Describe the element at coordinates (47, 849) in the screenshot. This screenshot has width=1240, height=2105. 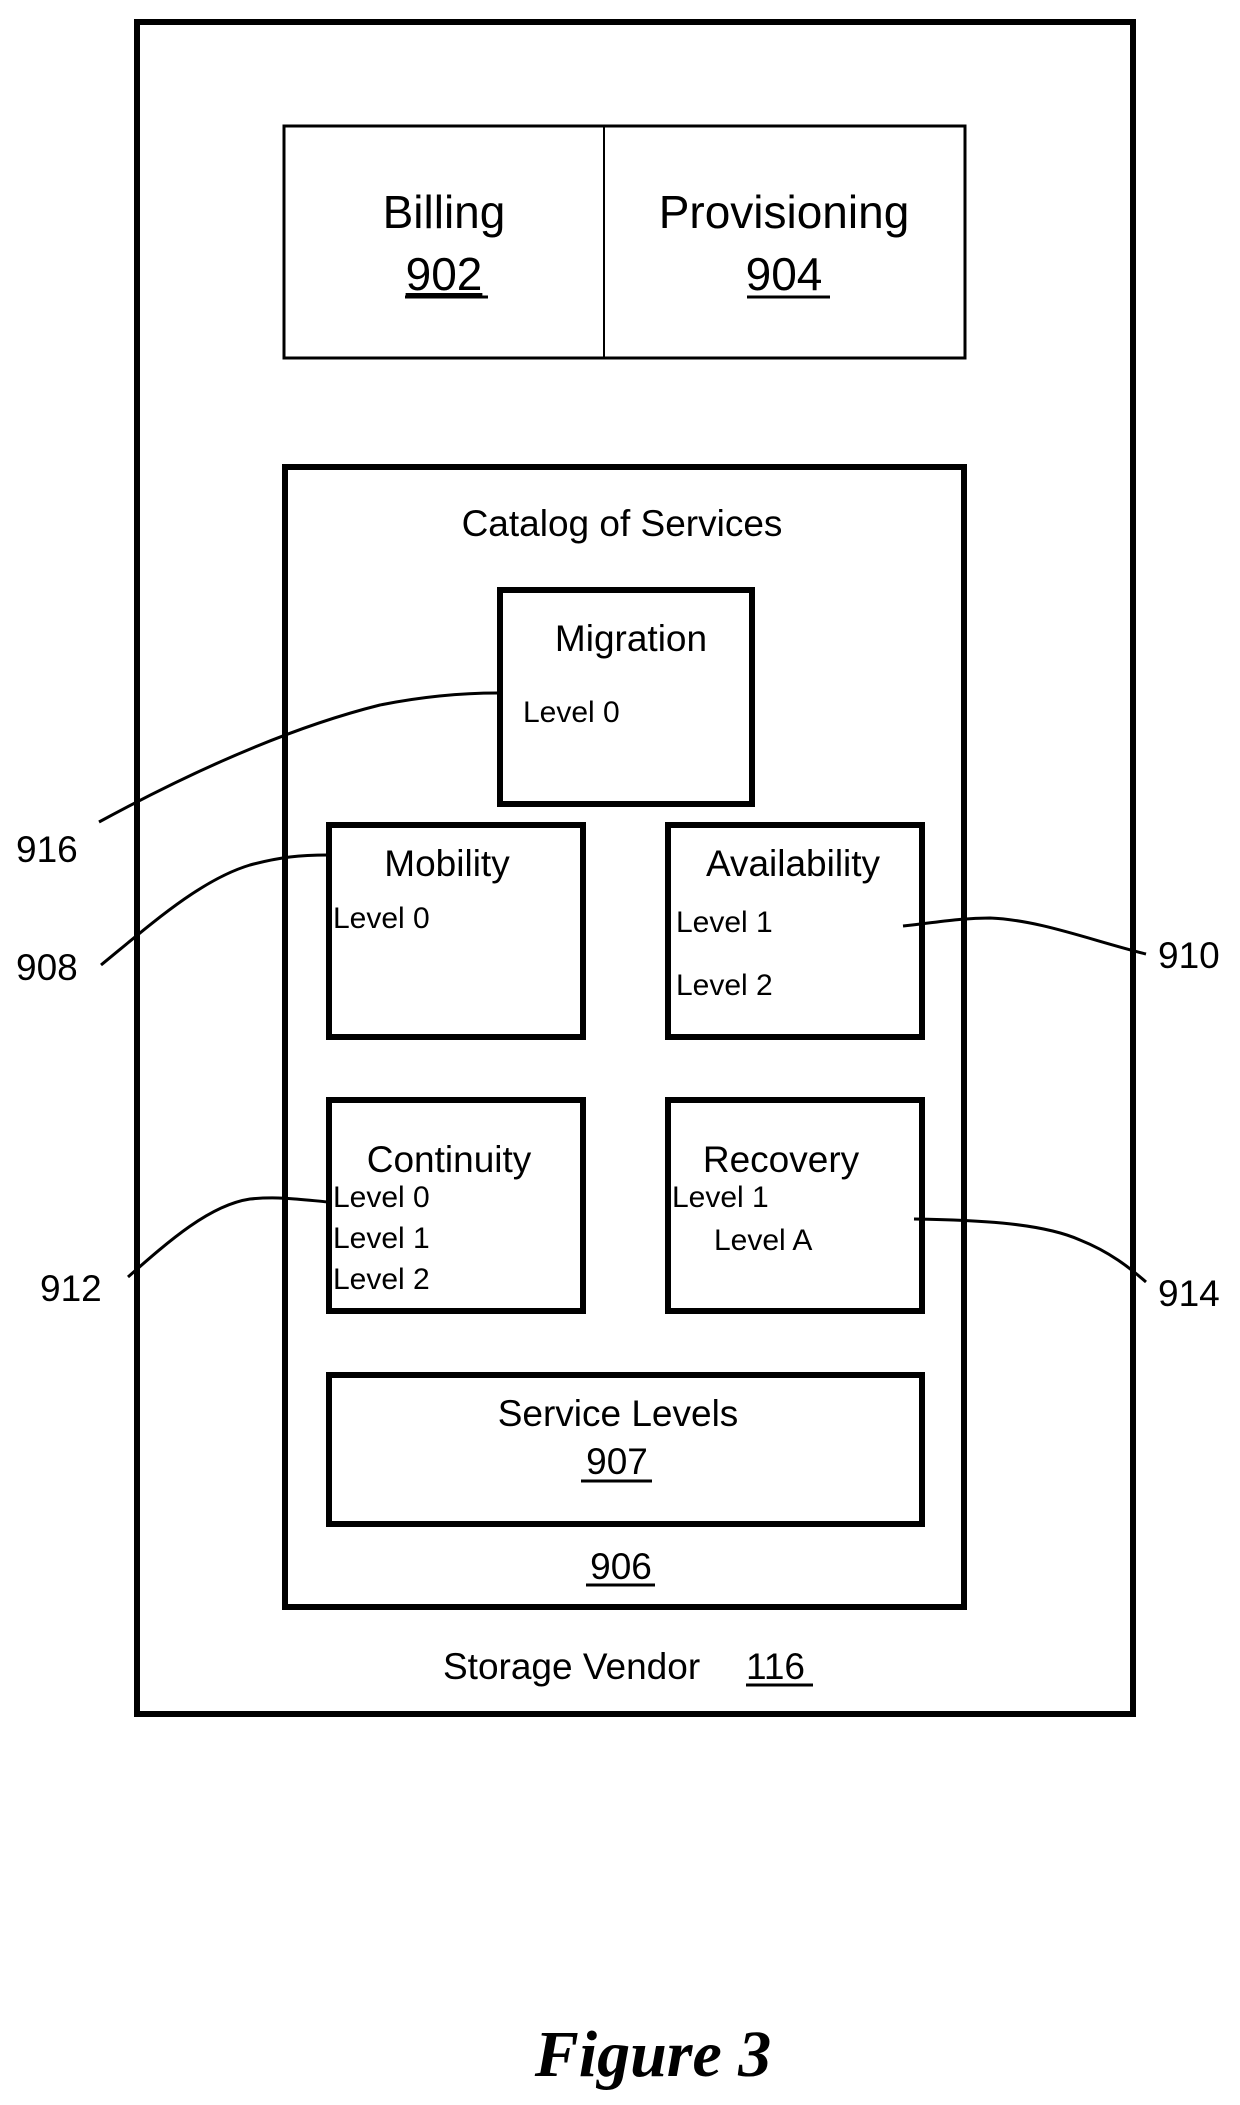
I see `ref-916: 916` at that location.